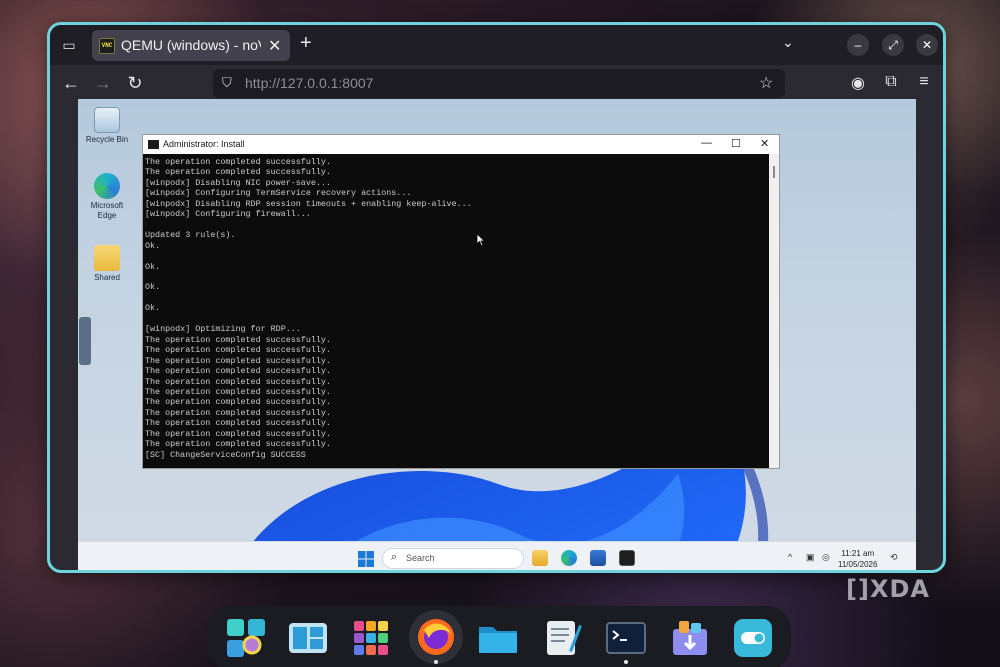 This screenshot has height=667, width=1000. What do you see at coordinates (436, 637) in the screenshot?
I see `firefox-icon` at bounding box center [436, 637].